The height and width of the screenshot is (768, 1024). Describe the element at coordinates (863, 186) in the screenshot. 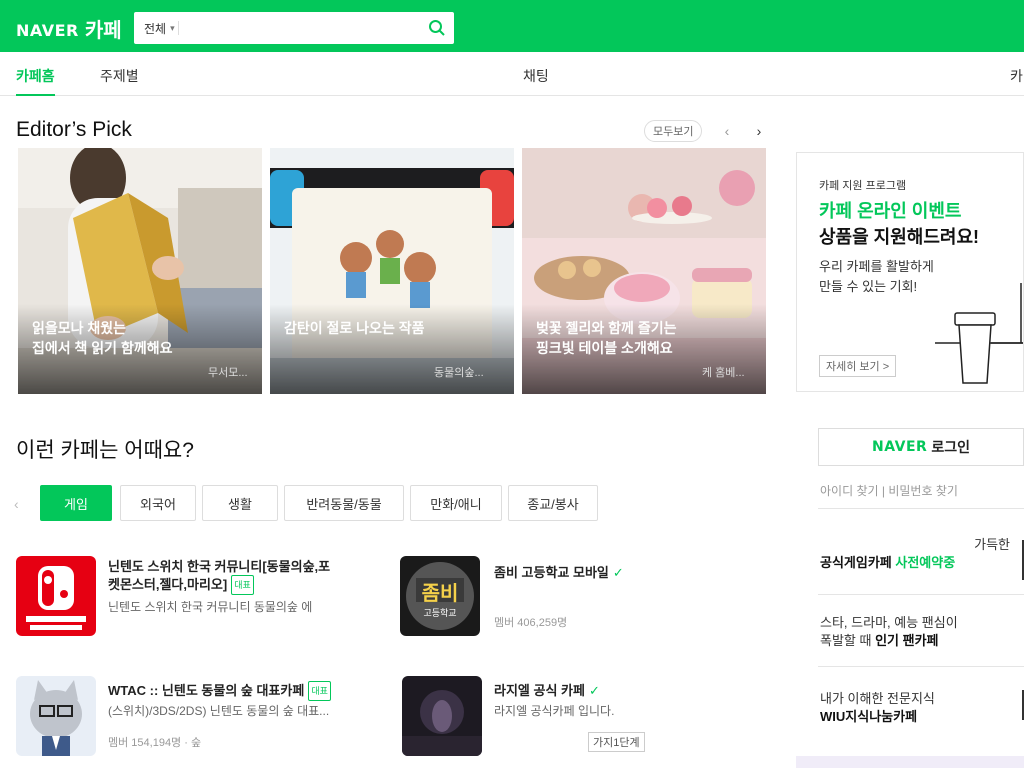

I see `promo-tag: 카페 지원 프로그램` at that location.